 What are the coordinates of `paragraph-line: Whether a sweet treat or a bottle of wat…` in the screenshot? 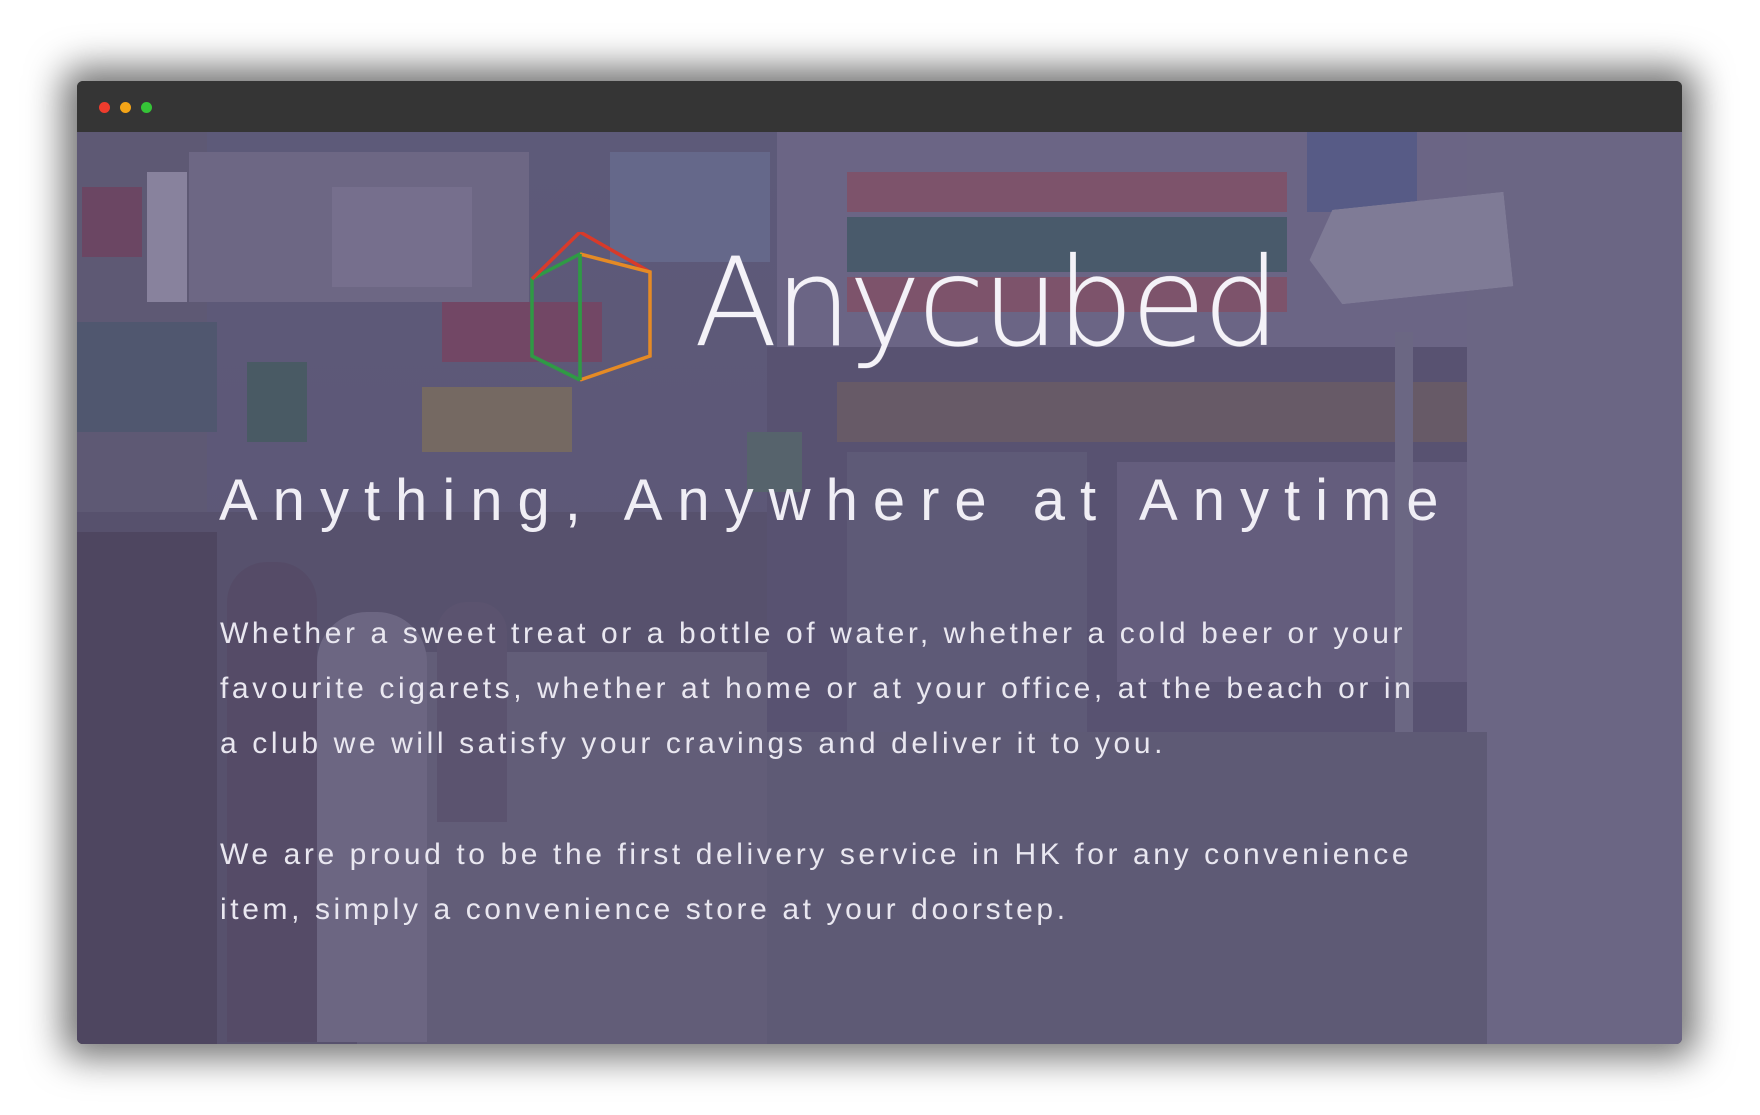 It's located at (813, 633).